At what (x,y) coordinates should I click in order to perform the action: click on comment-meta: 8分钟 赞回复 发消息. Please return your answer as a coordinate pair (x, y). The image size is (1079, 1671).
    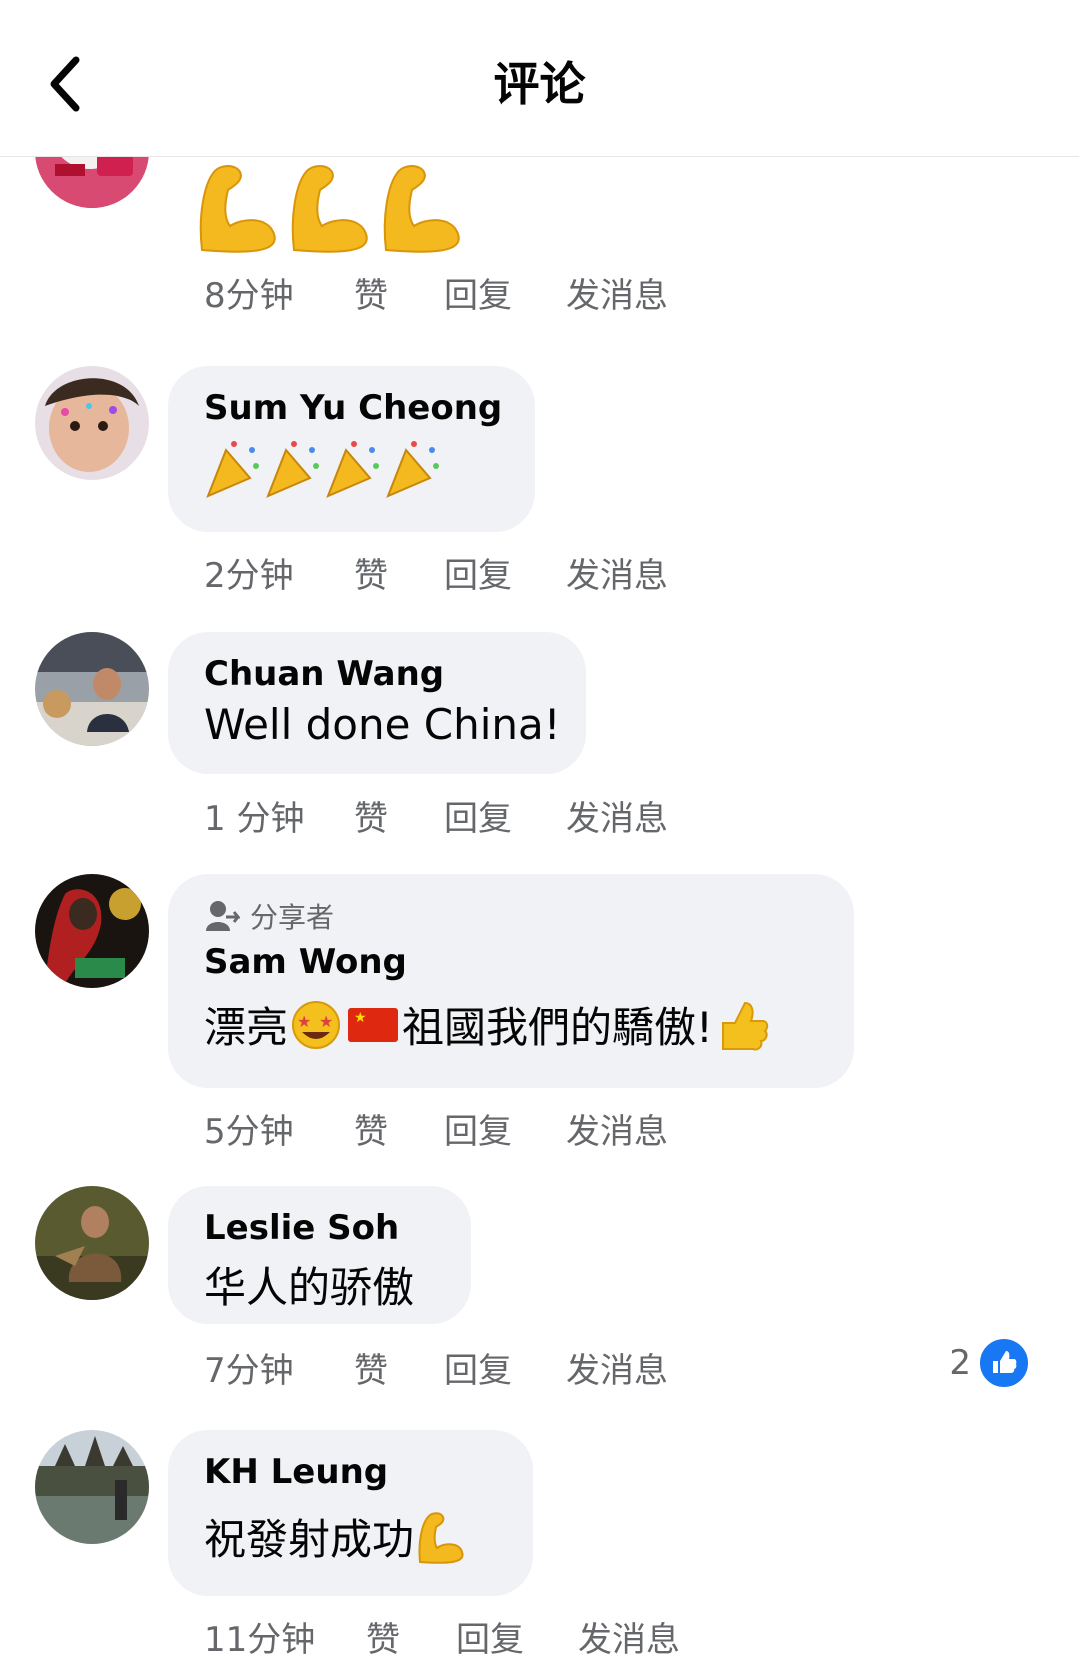
    Looking at the image, I should click on (436, 292).